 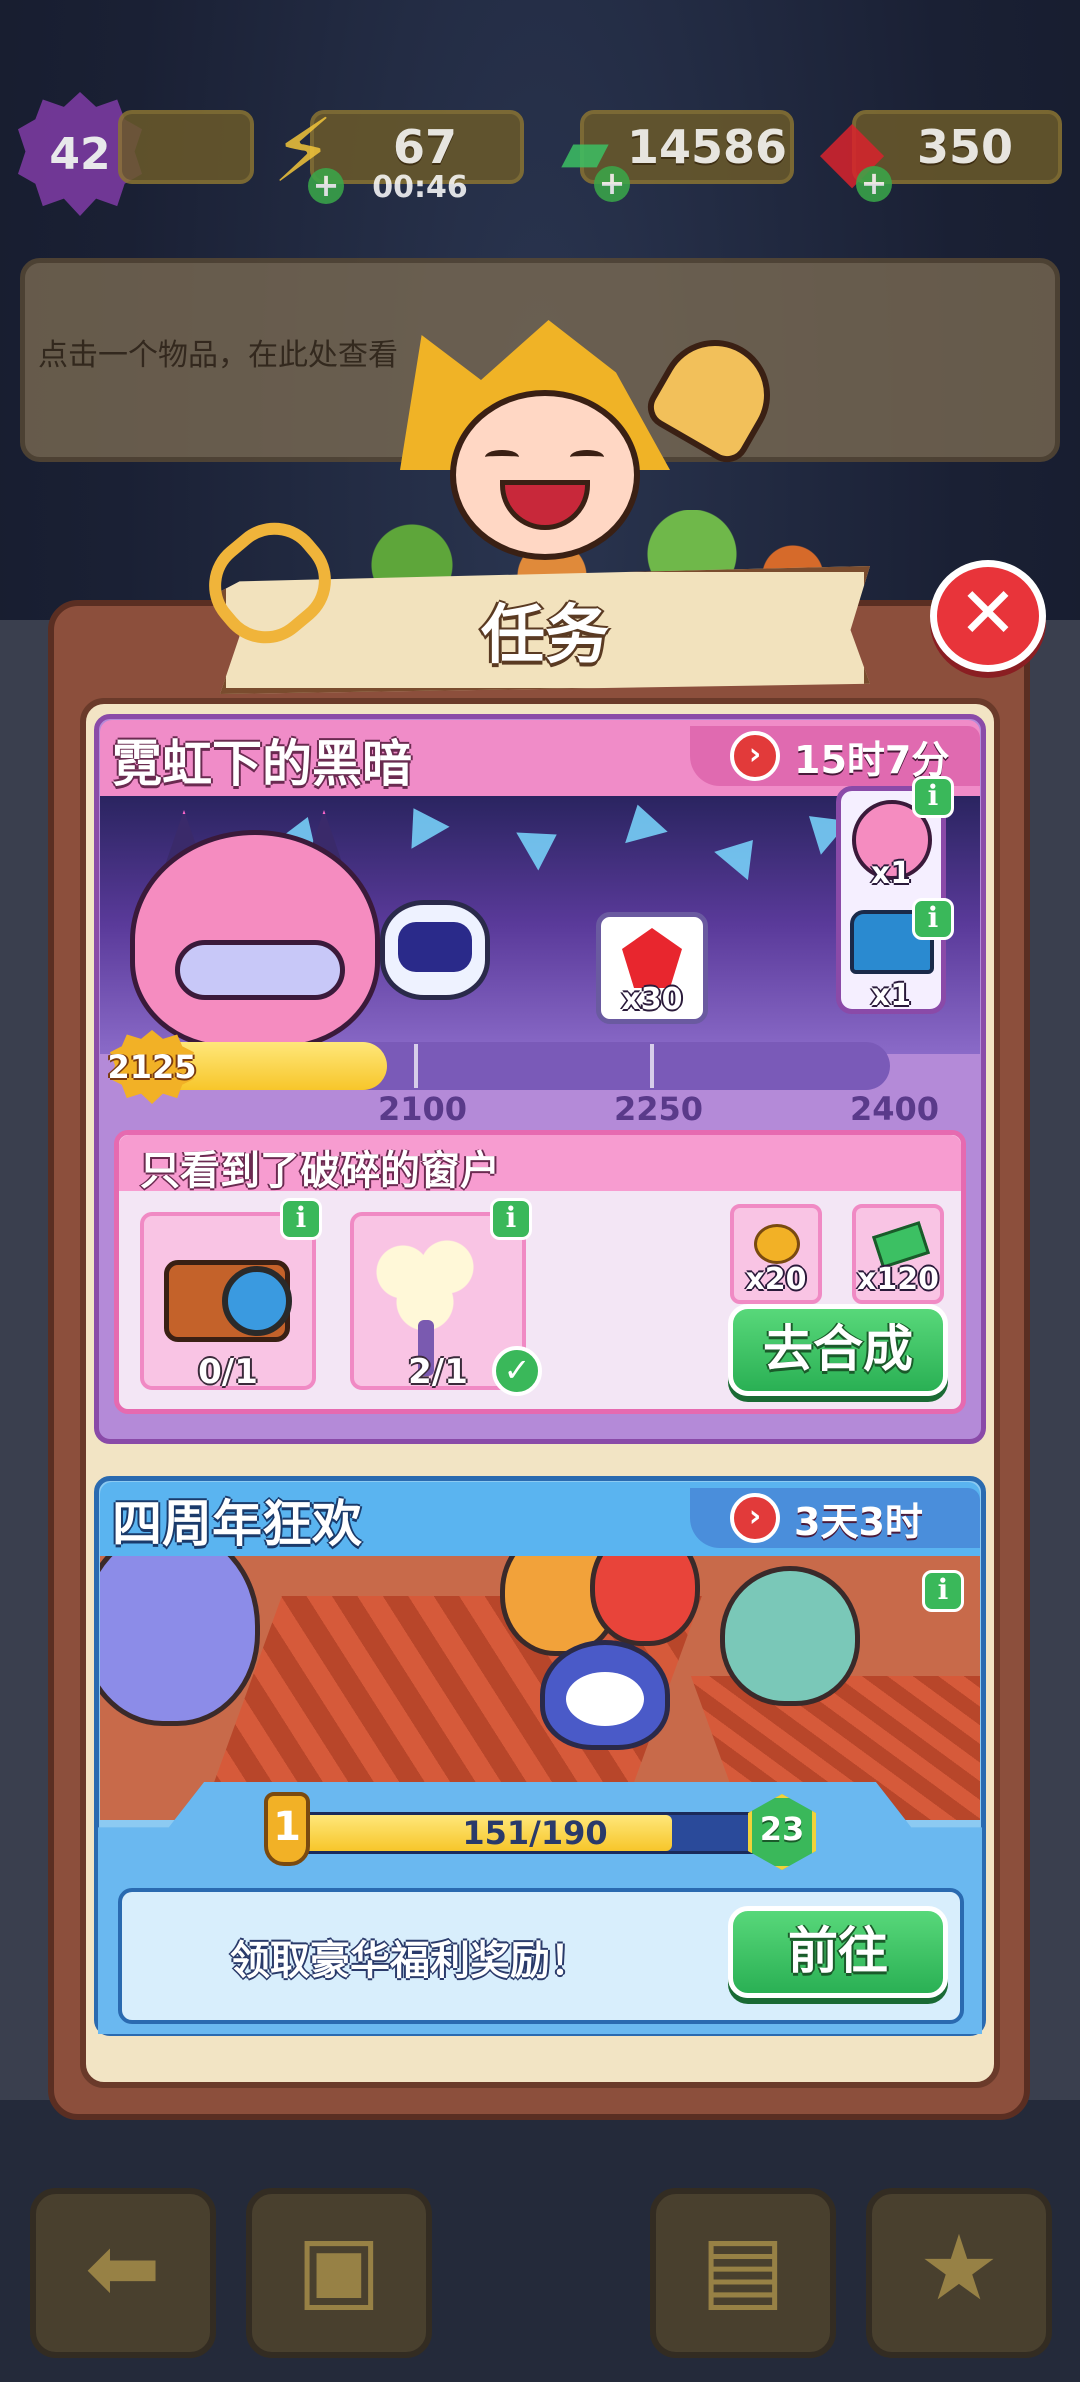 I want to click on mascot-eye-right, so click(x=587, y=457).